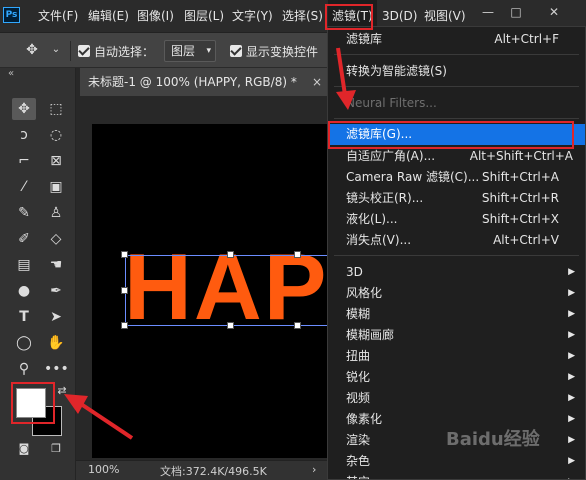 The width and height of the screenshot is (586, 480). I want to click on annotation-arrow-down, so click(341, 71).